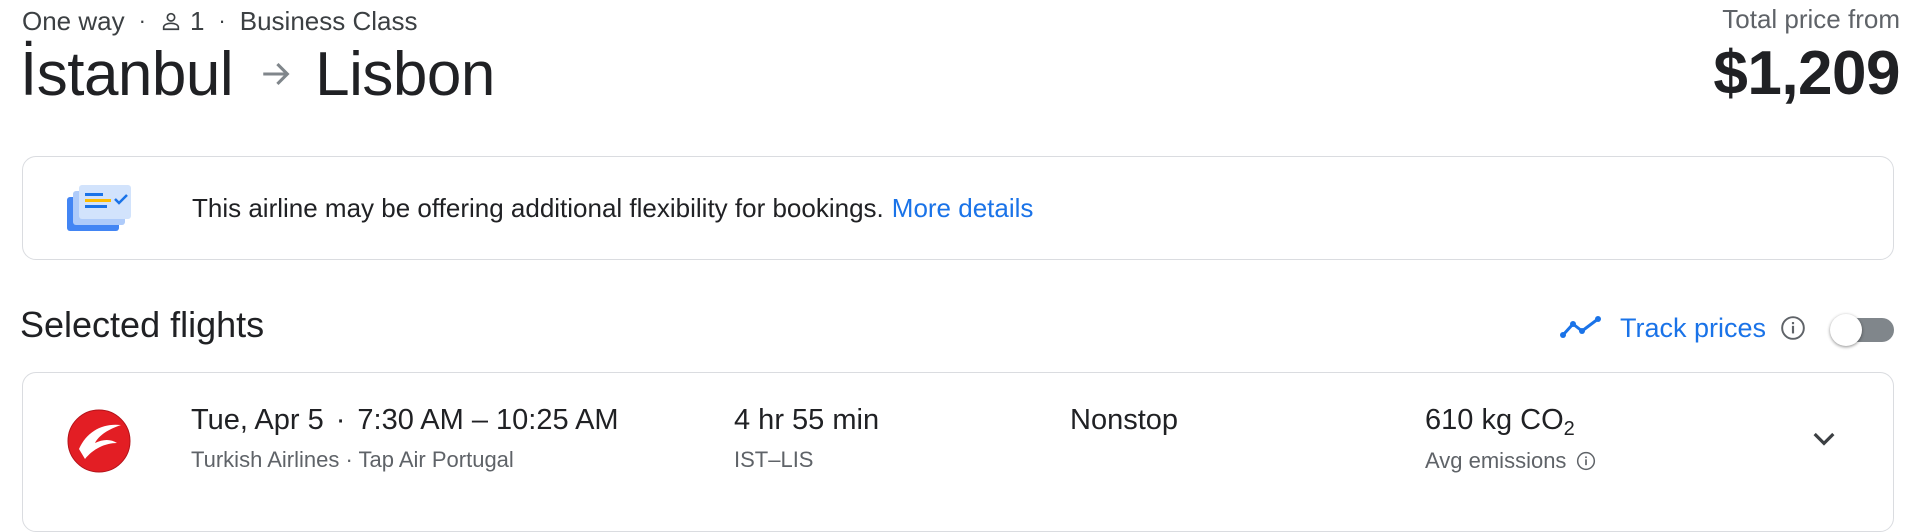 Image resolution: width=1920 pixels, height=532 pixels. What do you see at coordinates (257, 74) in the screenshot?
I see `route-title: İstanbul Lisbon` at bounding box center [257, 74].